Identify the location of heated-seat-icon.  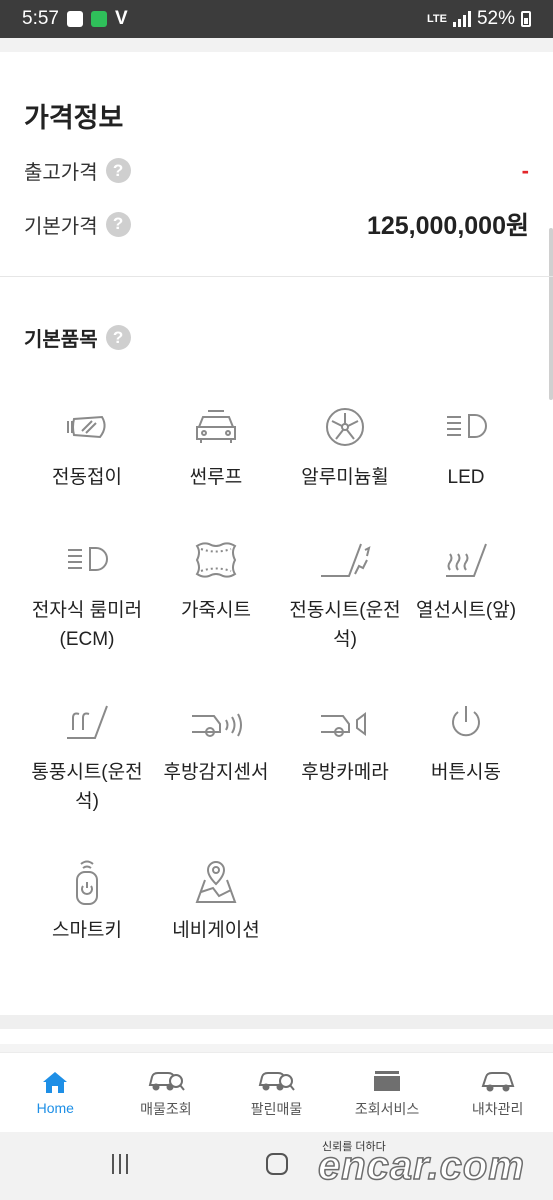
(466, 560).